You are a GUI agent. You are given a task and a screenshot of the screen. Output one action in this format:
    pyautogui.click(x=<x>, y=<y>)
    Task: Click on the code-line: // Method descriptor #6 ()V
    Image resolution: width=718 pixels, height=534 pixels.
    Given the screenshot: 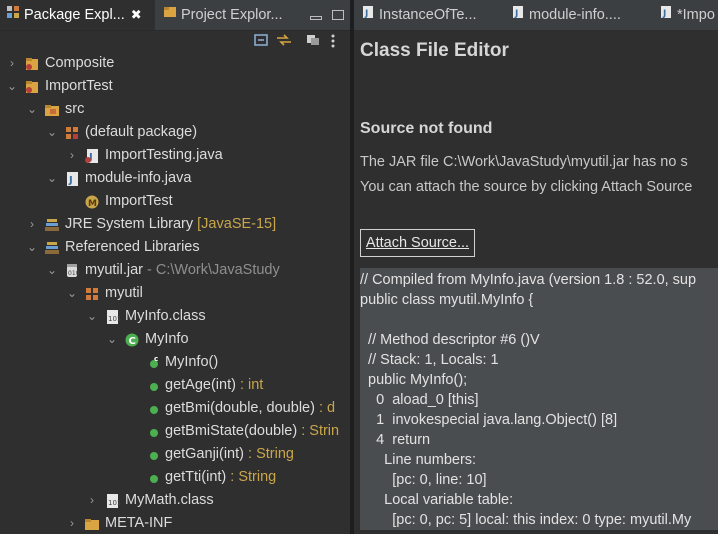 What is the action you would take?
    pyautogui.click(x=450, y=340)
    